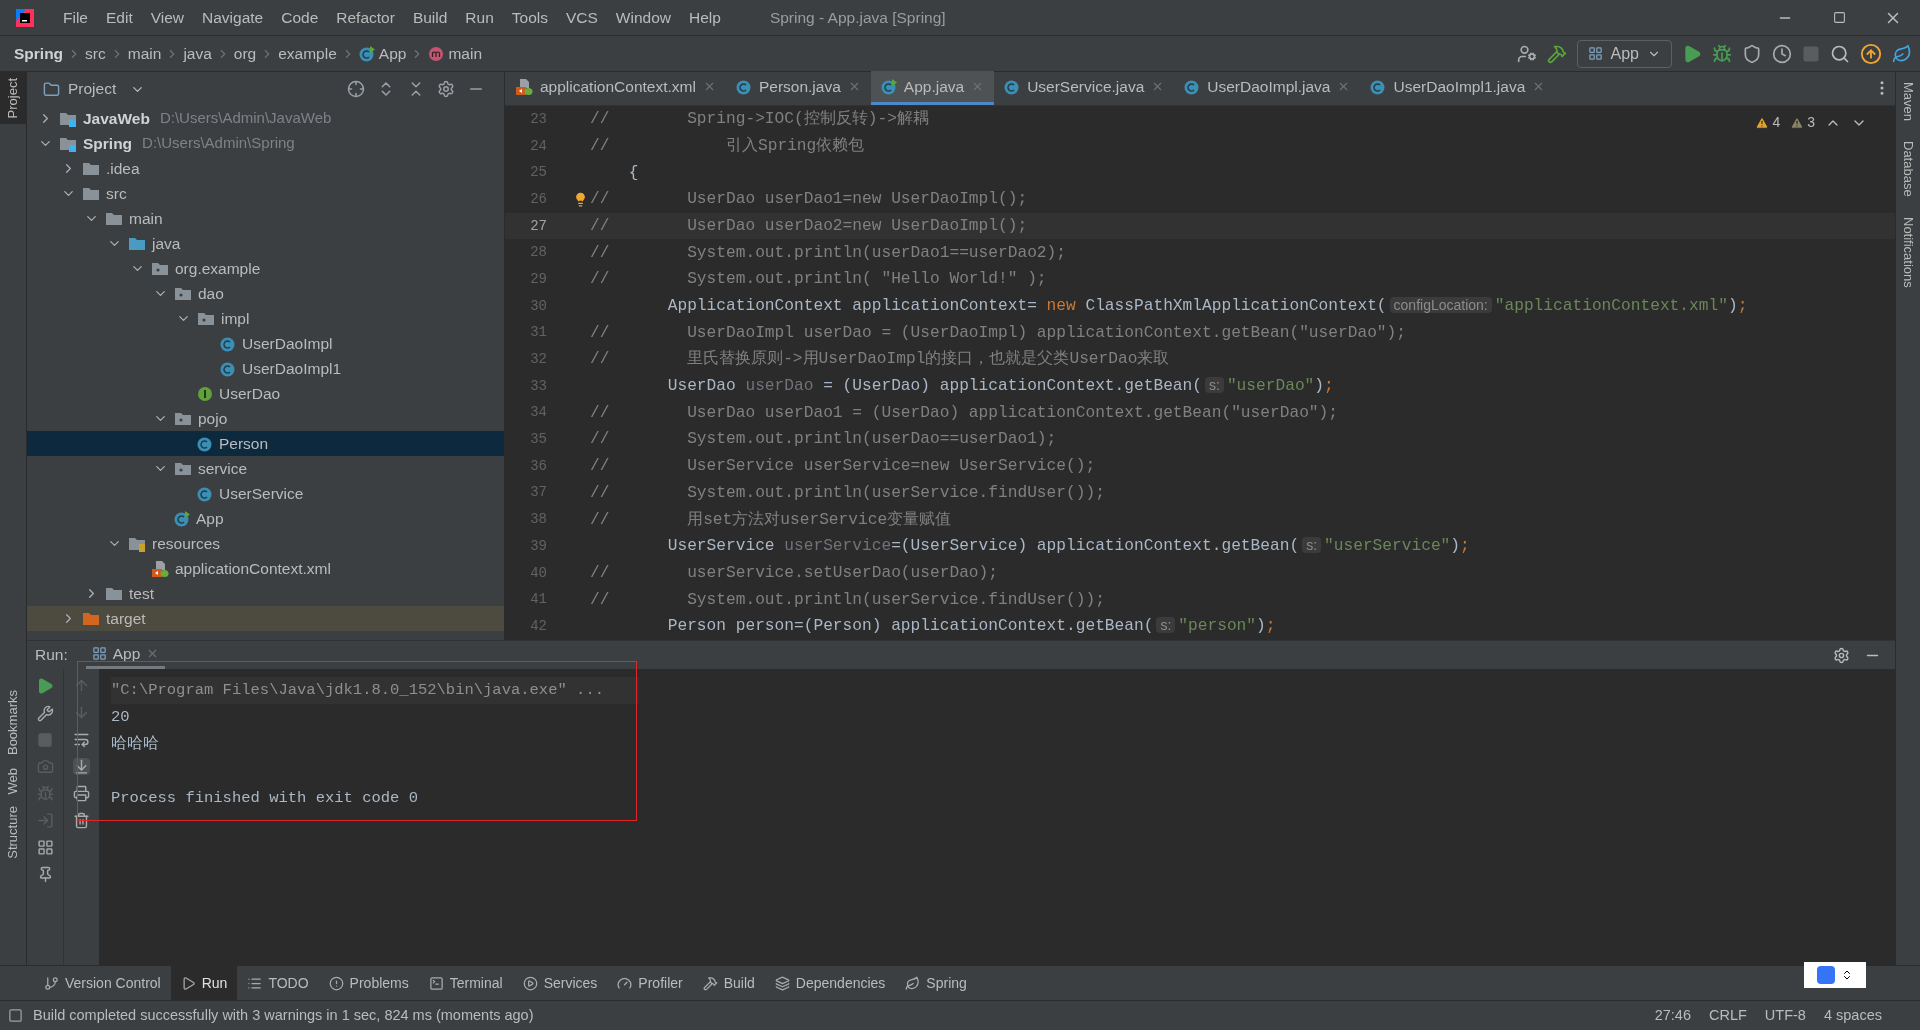 Image resolution: width=1920 pixels, height=1030 pixels. Describe the element at coordinates (265, 318) in the screenshot. I see `tree-item: impl` at that location.